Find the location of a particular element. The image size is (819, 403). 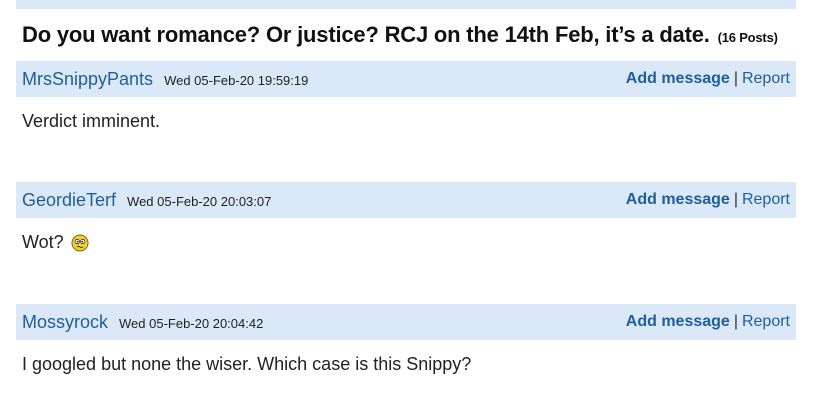

post-message: Verdict imminent. is located at coordinates (91, 121).